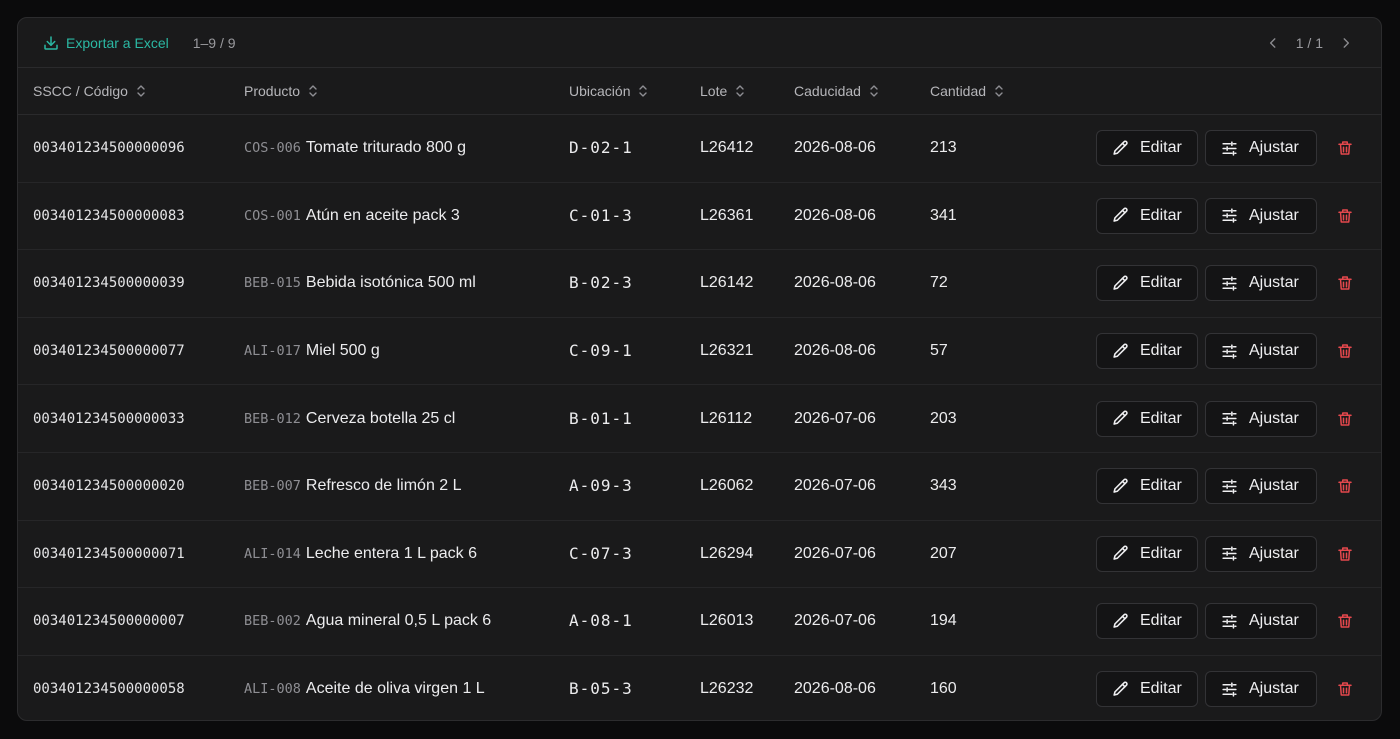  Describe the element at coordinates (727, 486) in the screenshot. I see `lot-value: L26062` at that location.